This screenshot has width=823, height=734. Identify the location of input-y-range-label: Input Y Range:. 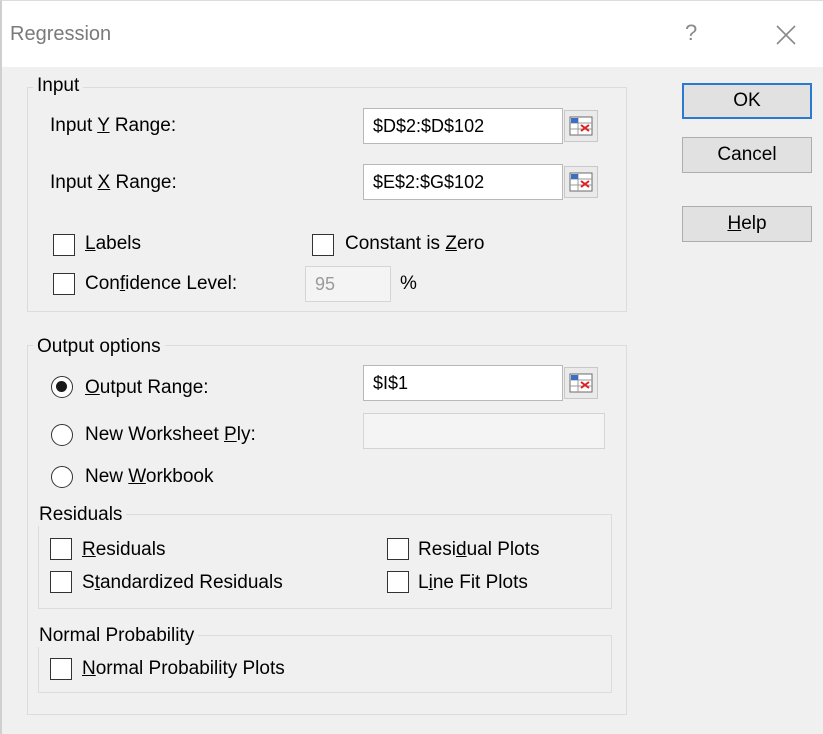
(113, 125).